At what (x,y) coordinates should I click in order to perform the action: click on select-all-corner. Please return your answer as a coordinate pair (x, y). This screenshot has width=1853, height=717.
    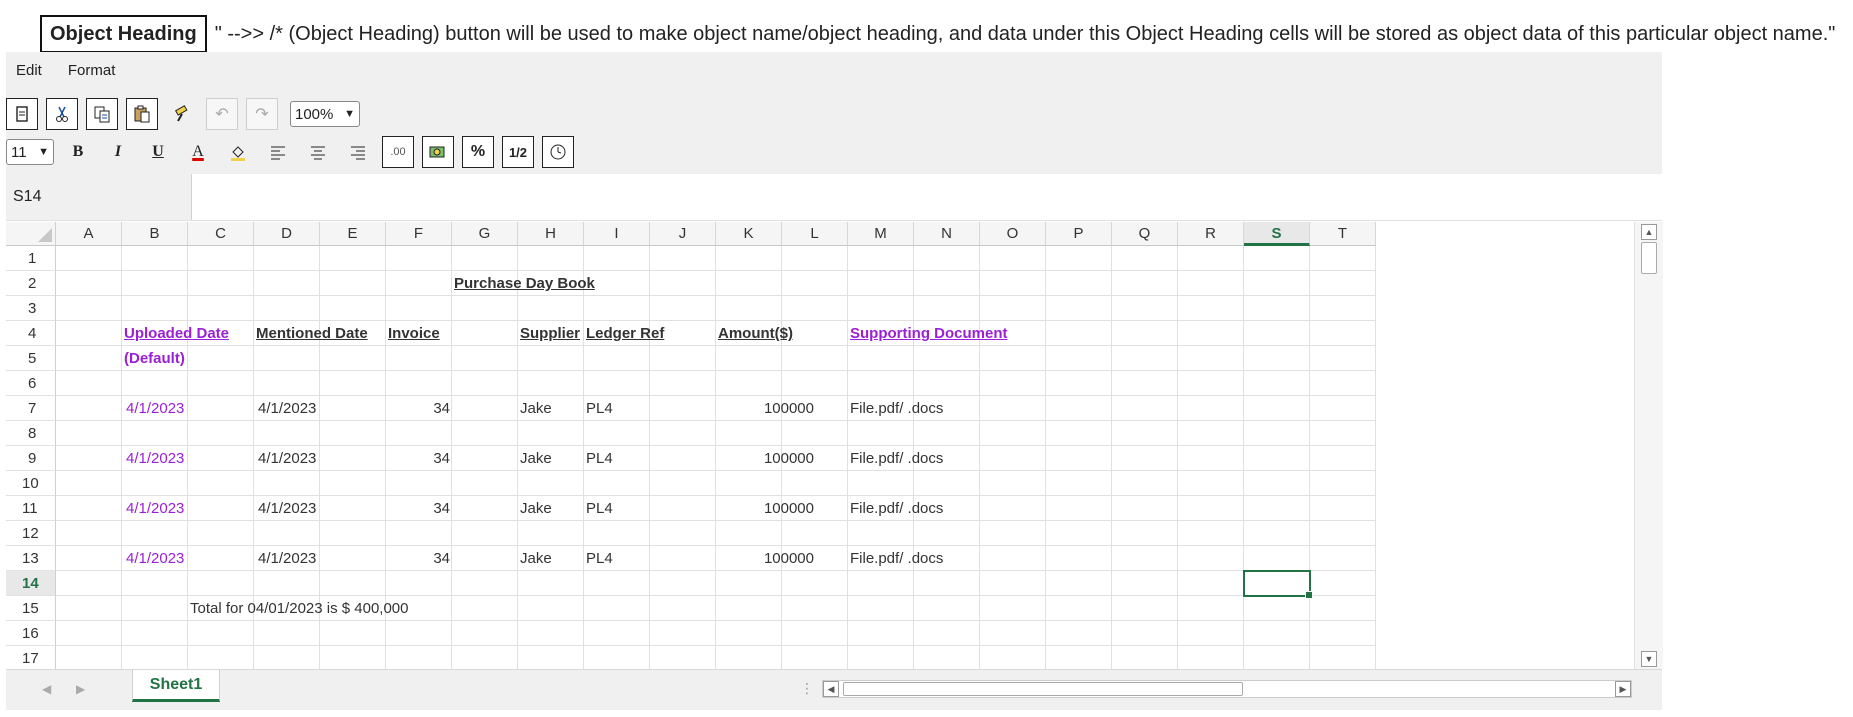
    Looking at the image, I should click on (31, 234).